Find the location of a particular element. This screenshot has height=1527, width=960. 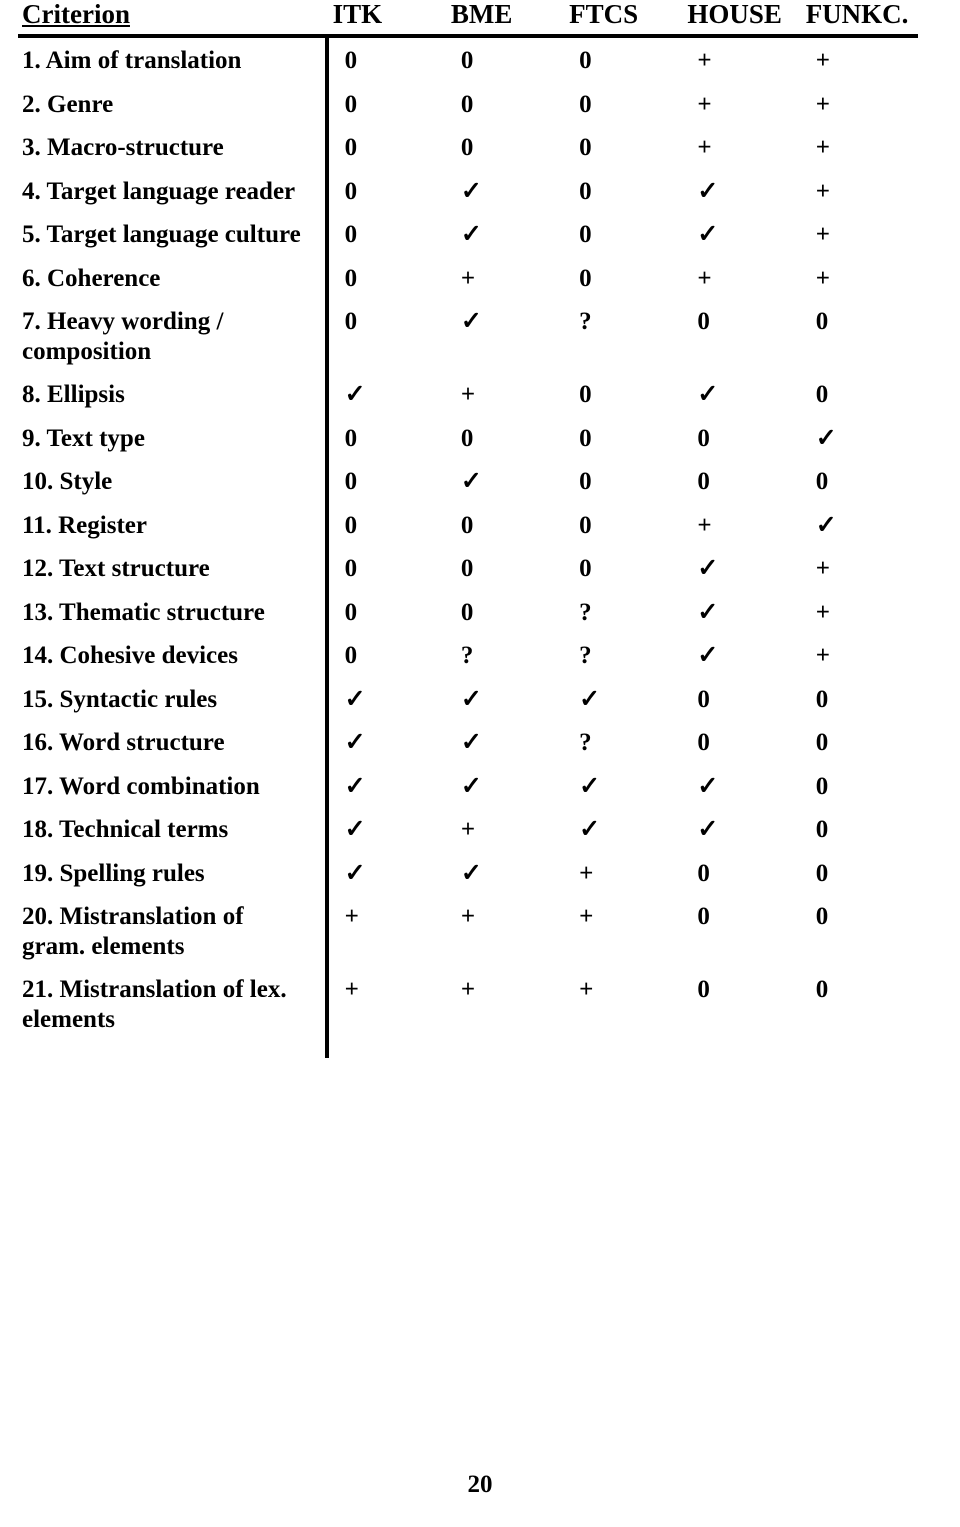

row-label: 7. Heavy wording / composition is located at coordinates (173, 336).